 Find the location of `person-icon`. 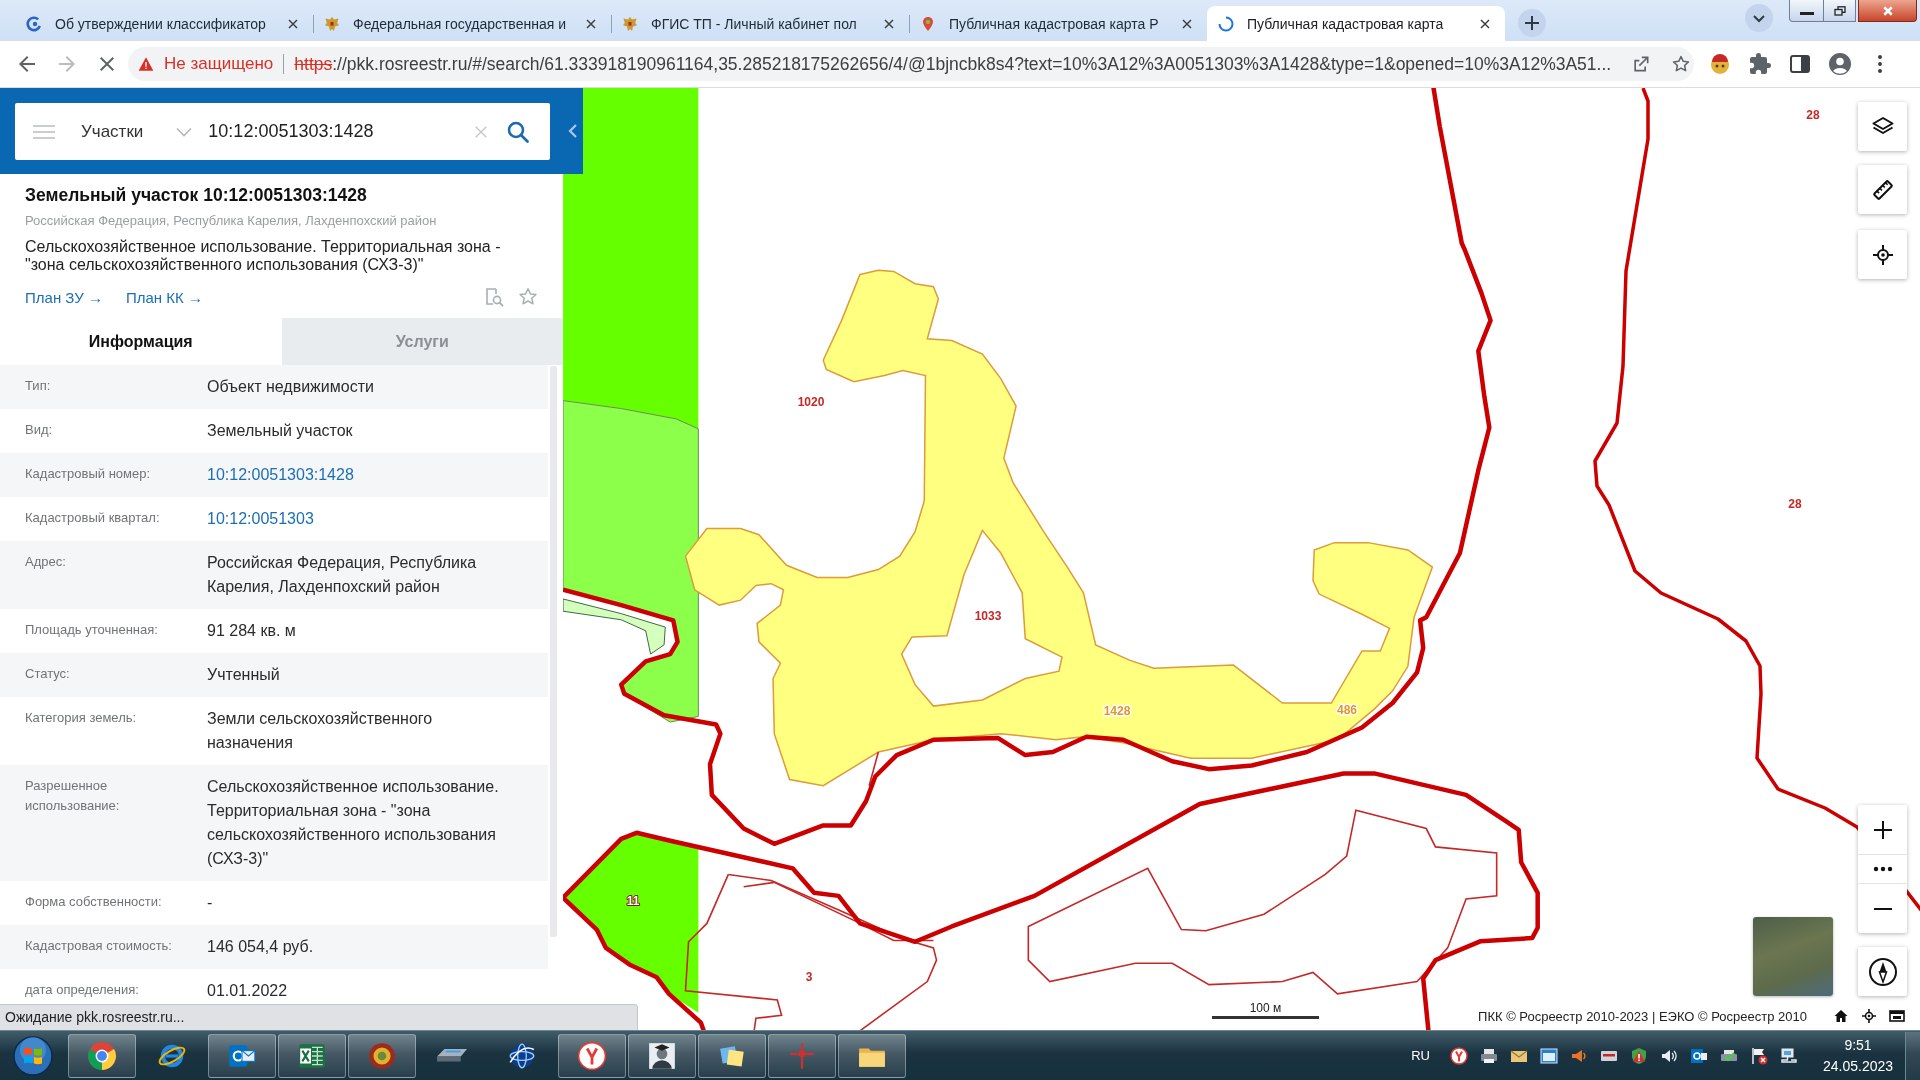

person-icon is located at coordinates (662, 1055).